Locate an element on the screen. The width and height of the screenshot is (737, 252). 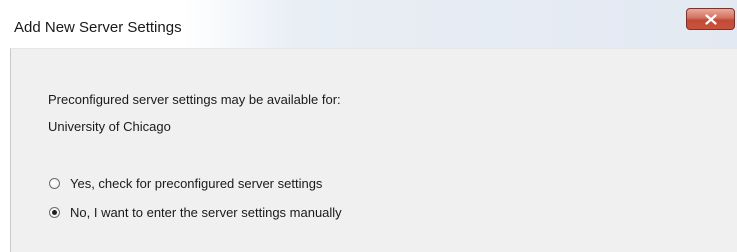
radio-button-yes is located at coordinates (54, 183).